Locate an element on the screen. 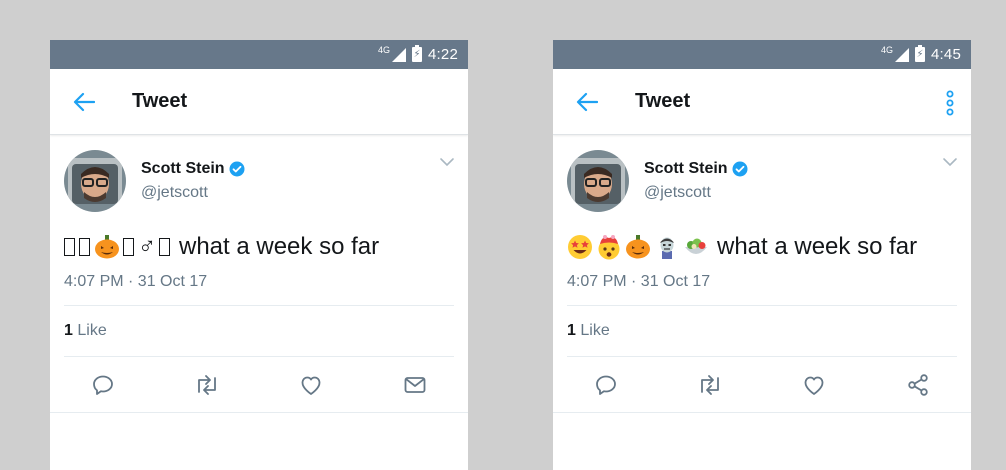  tweet-text: what a week so far is located at coordinates (762, 247).